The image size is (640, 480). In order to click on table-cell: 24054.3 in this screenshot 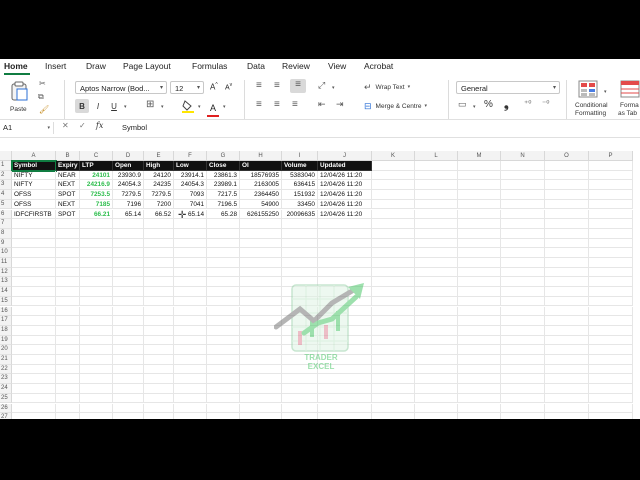, I will do `click(190, 185)`.